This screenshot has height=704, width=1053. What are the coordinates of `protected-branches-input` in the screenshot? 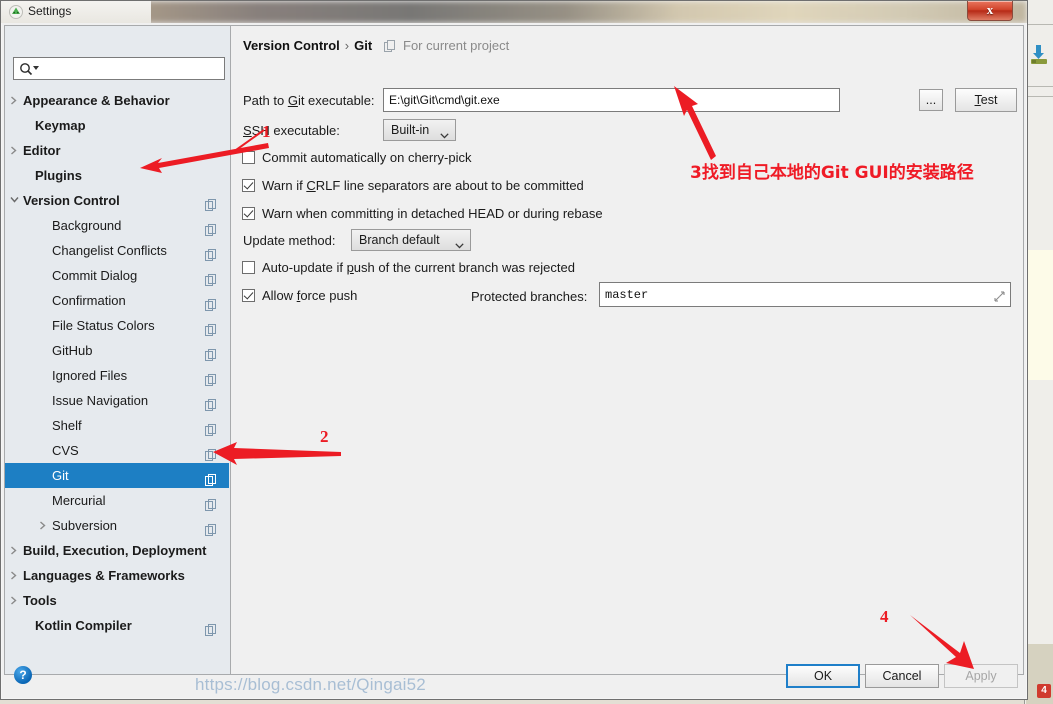 It's located at (805, 294).